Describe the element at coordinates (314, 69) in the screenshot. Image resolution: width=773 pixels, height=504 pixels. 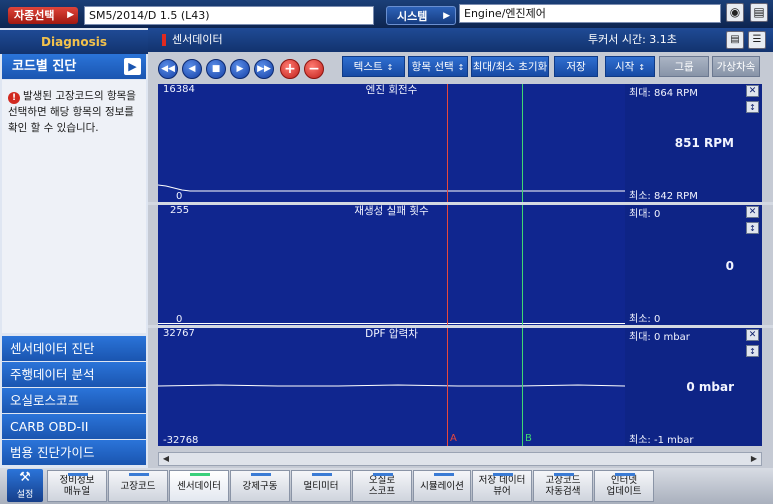
I see `zoom-out-icon: −` at that location.